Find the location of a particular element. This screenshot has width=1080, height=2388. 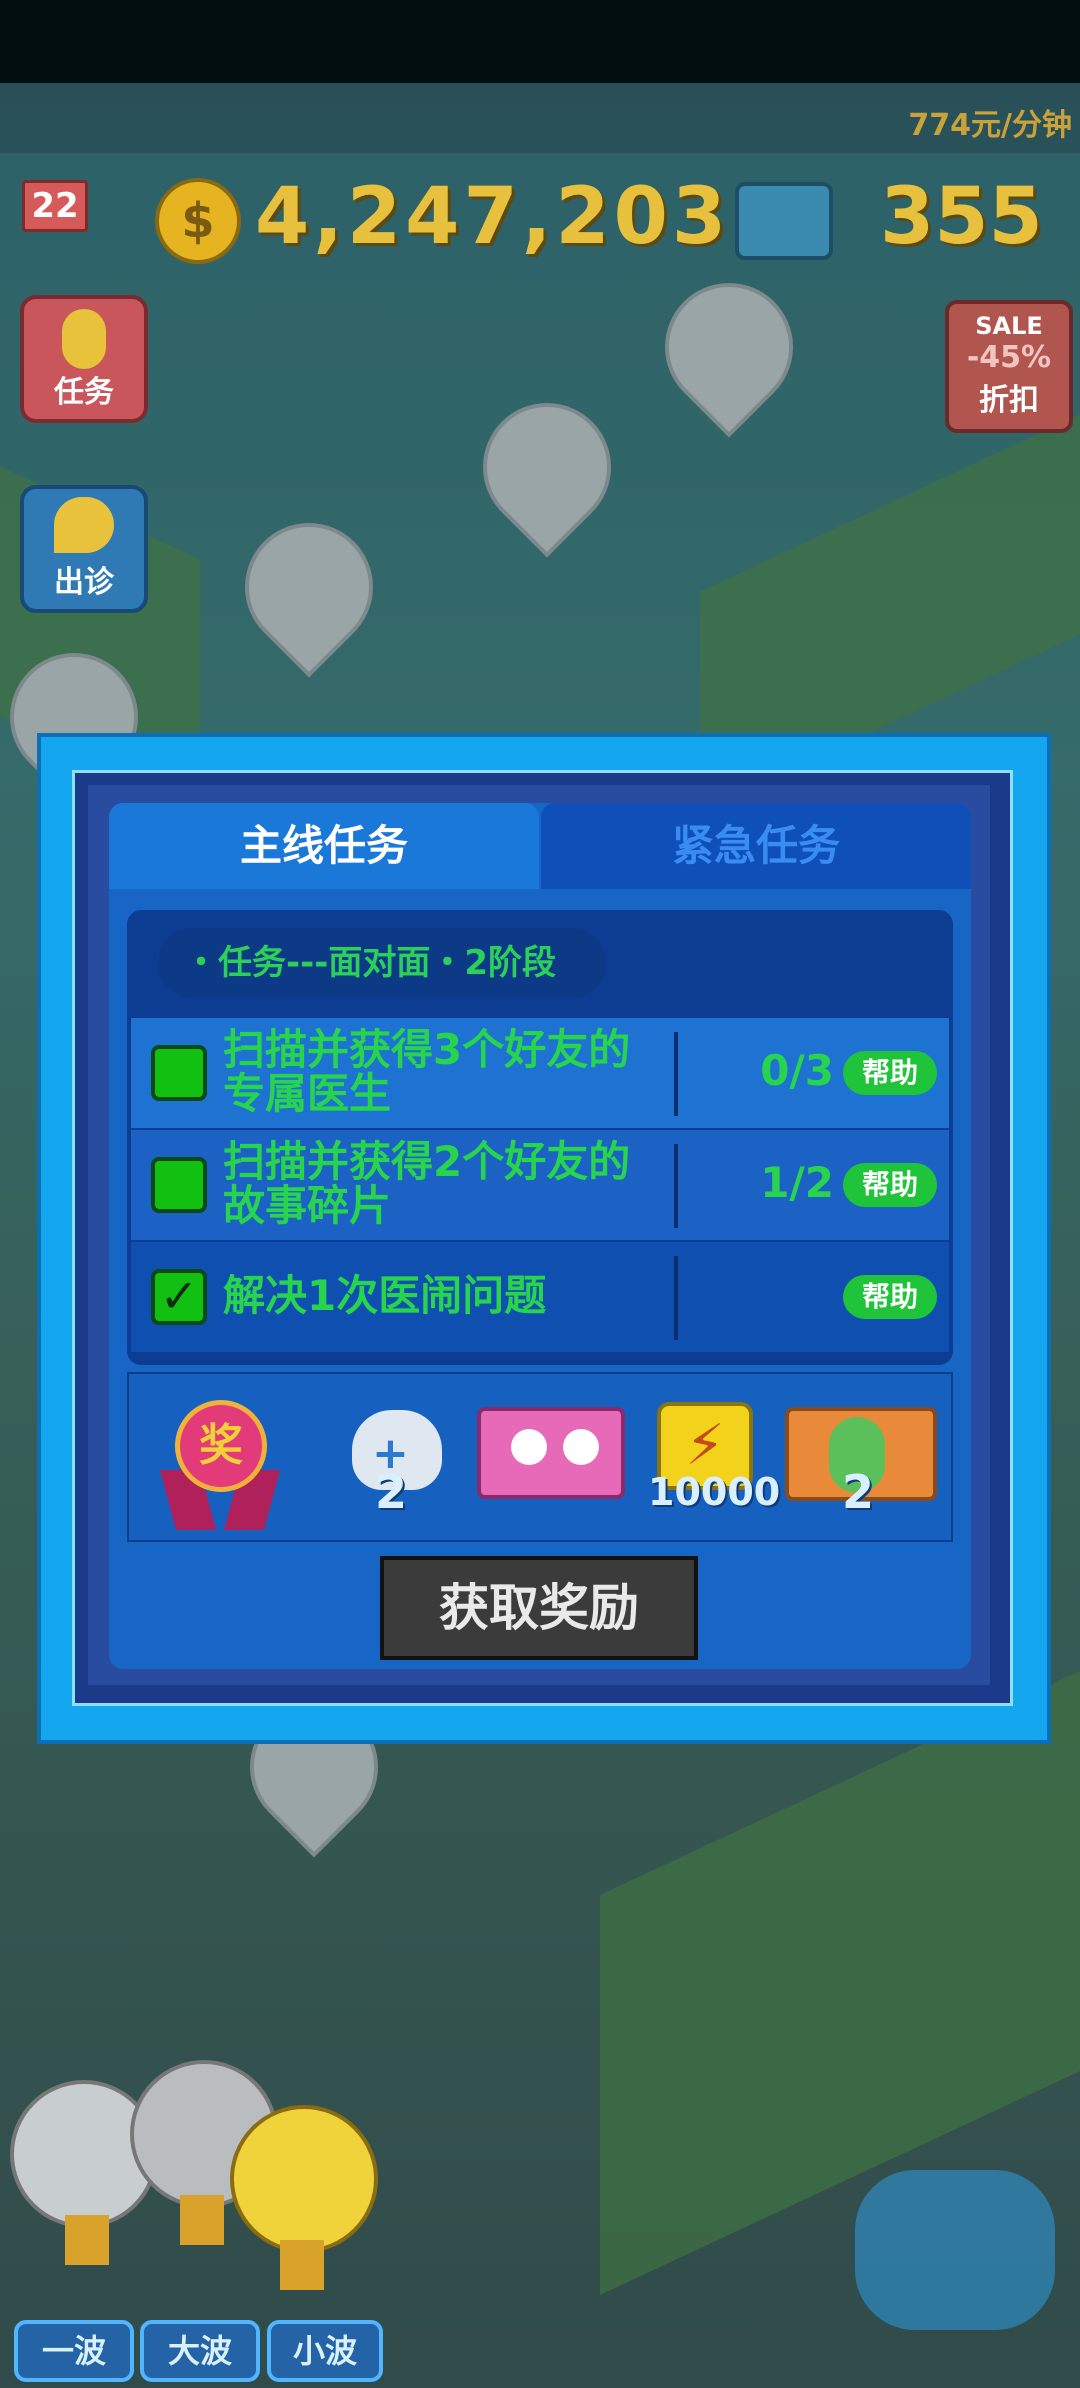

checkmark-icon: ✓ is located at coordinates (179, 1297).